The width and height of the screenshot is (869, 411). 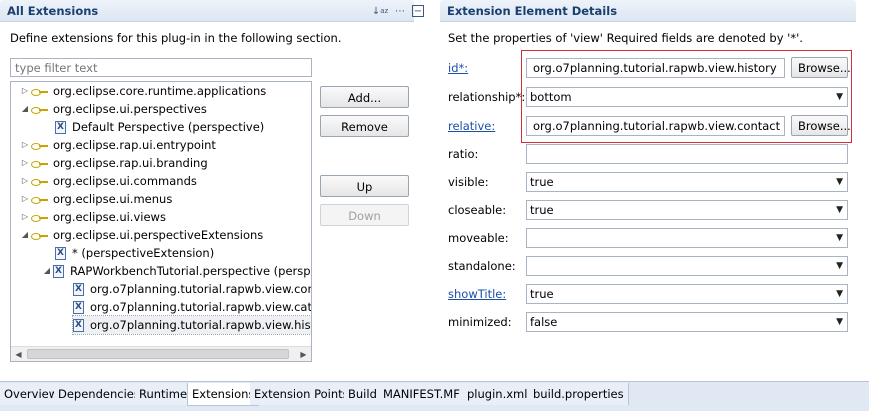 I want to click on remove-button: Remove, so click(x=364, y=126).